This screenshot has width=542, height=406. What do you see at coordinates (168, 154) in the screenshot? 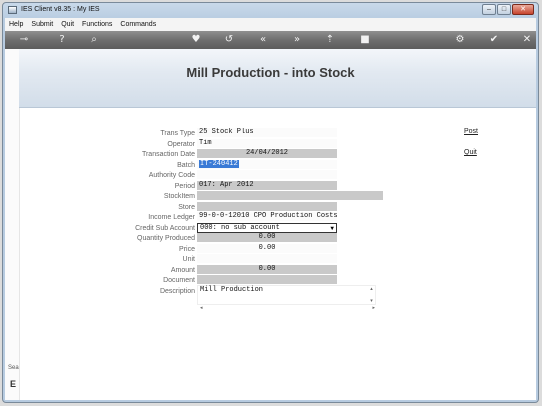
I see `label-transaction-date: Transaction Date` at bounding box center [168, 154].